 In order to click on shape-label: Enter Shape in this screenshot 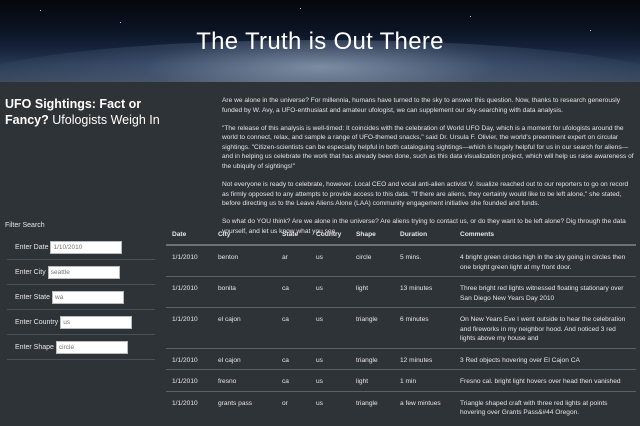, I will do `click(34, 347)`.